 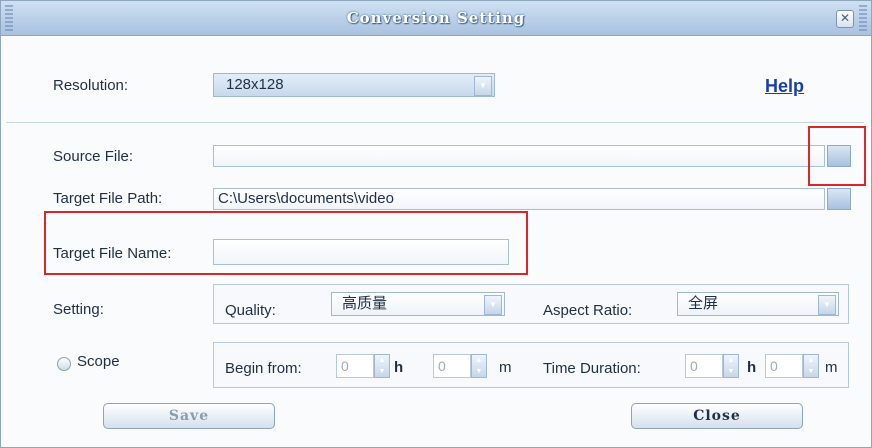 I want to click on source-file-input, so click(x=519, y=156).